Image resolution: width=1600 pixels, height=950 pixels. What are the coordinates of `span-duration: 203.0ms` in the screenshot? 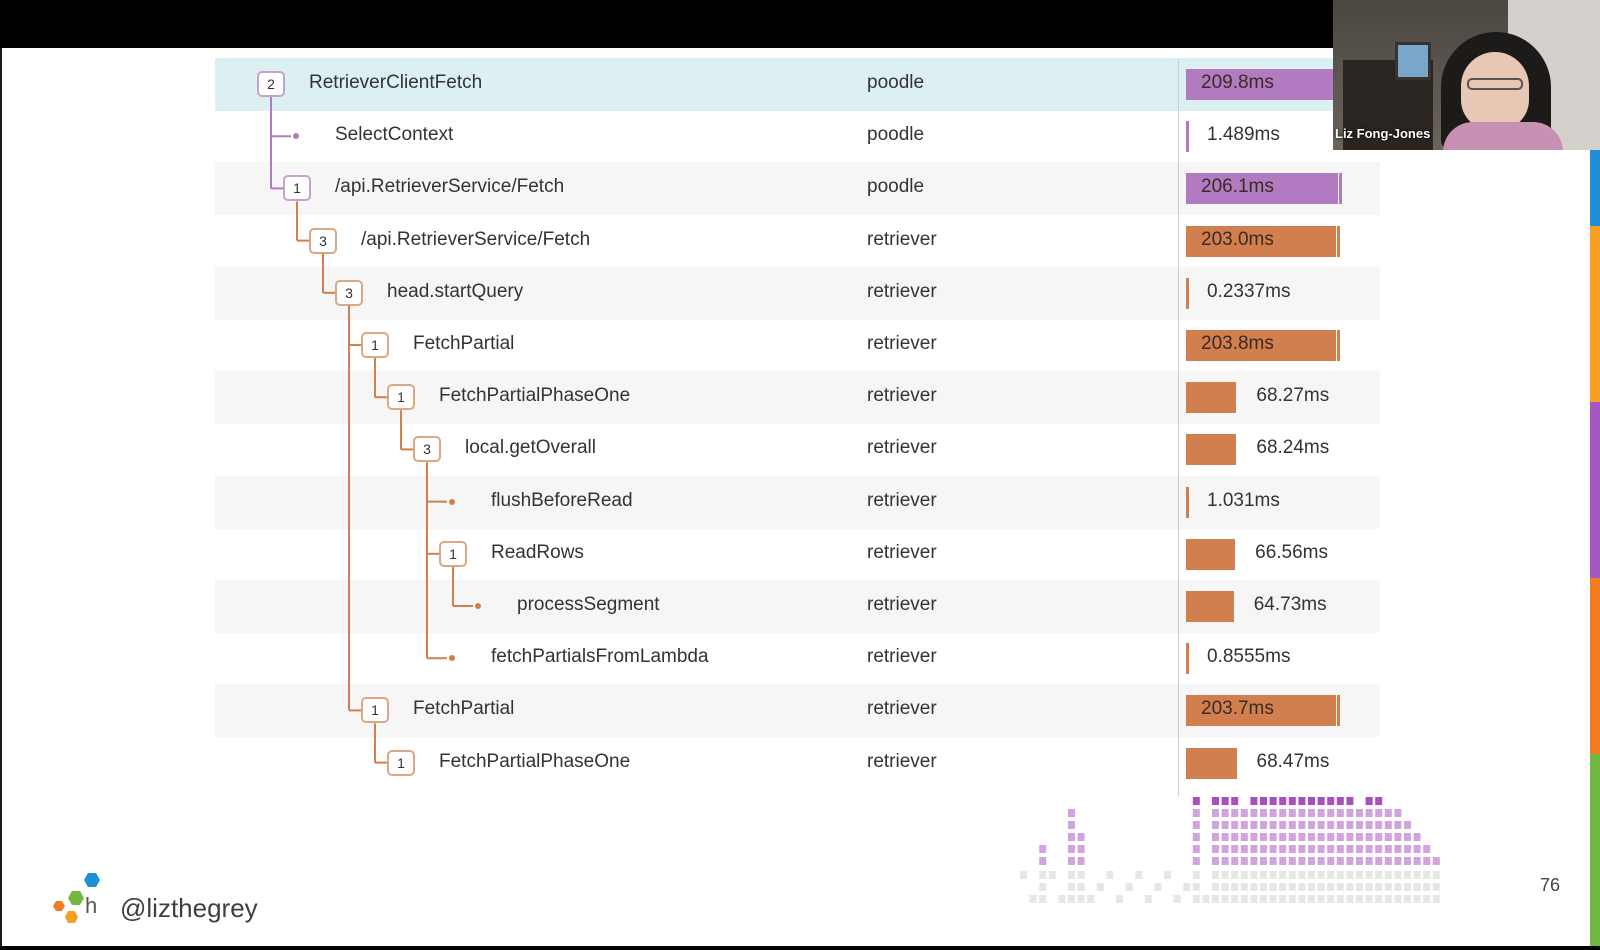 It's located at (1237, 239).